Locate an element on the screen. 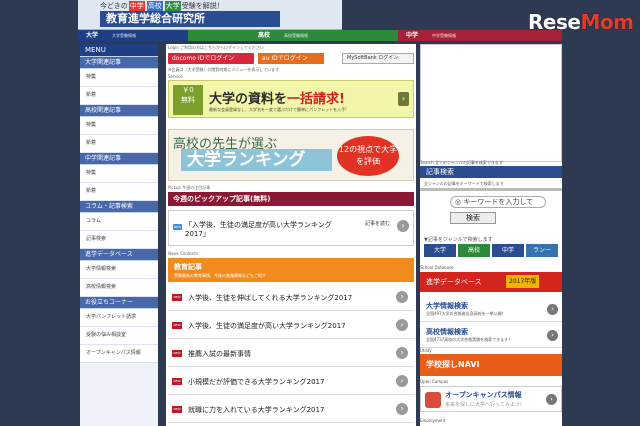  db-row-title: 大学情報検索 is located at coordinates (447, 306).